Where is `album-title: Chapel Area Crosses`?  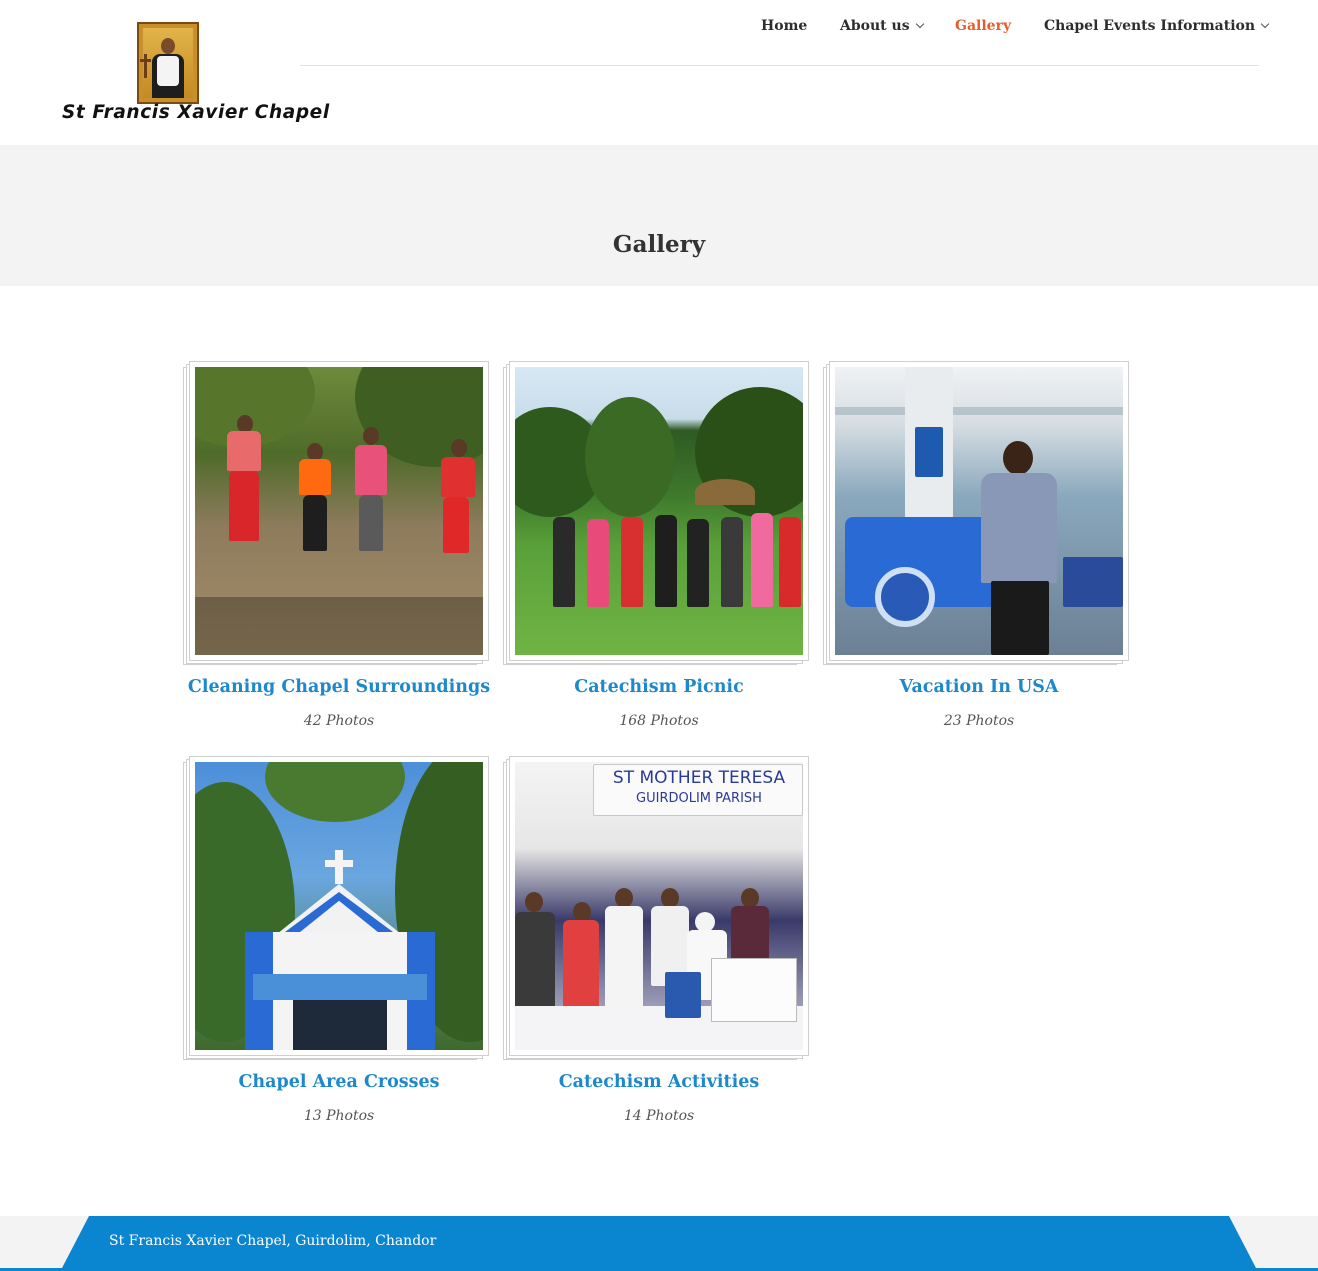
album-title: Chapel Area Crosses is located at coordinates (339, 1082).